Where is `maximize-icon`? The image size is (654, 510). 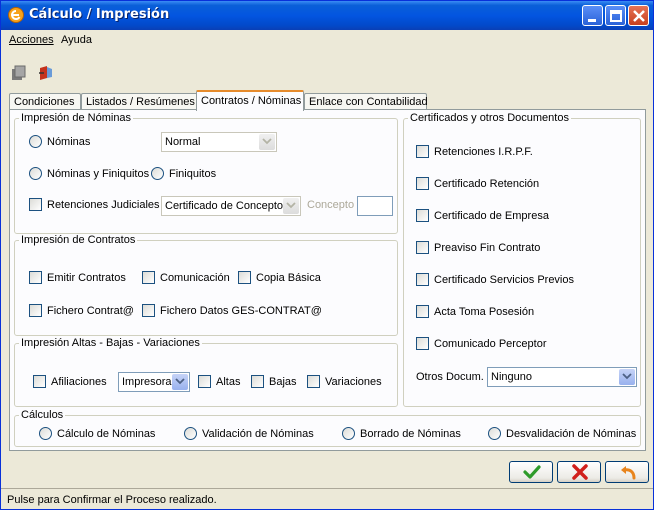
maximize-icon is located at coordinates (616, 16).